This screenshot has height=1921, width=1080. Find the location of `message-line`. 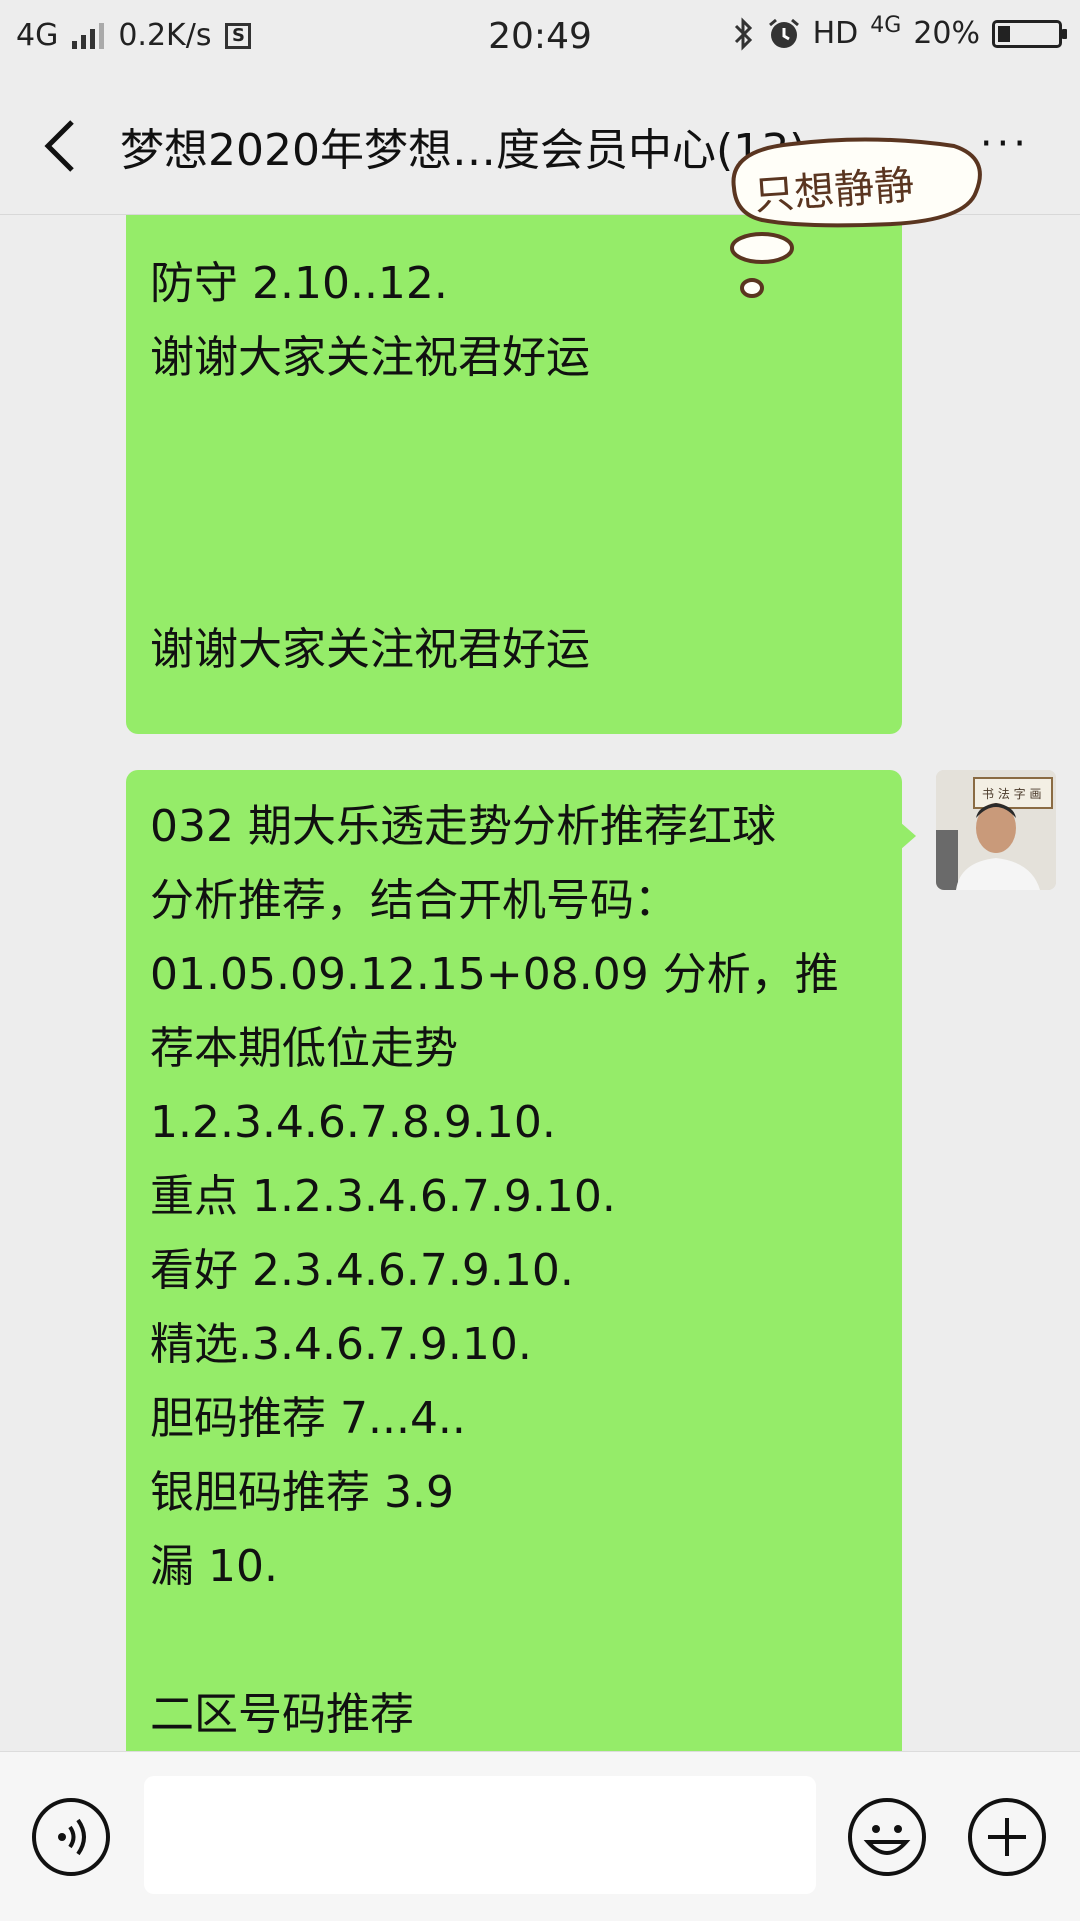

message-line is located at coordinates (514, 1641).